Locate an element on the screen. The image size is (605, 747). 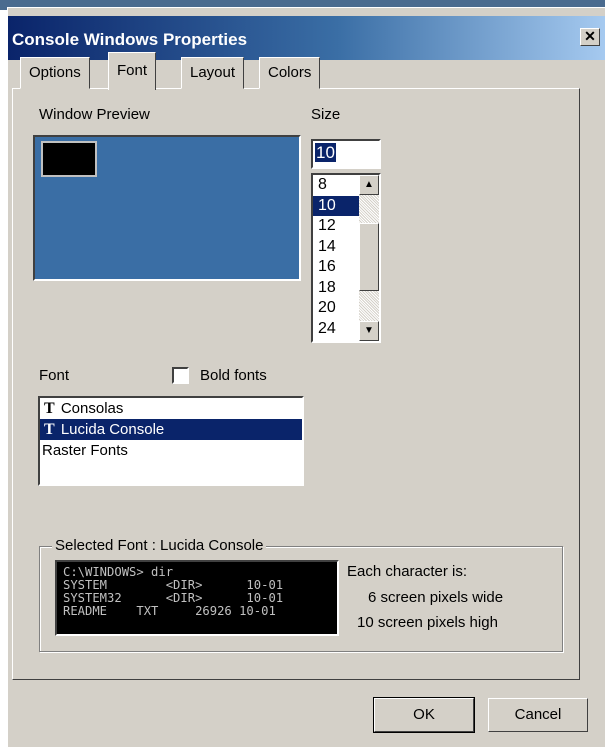
size-input: 10 is located at coordinates (346, 154).